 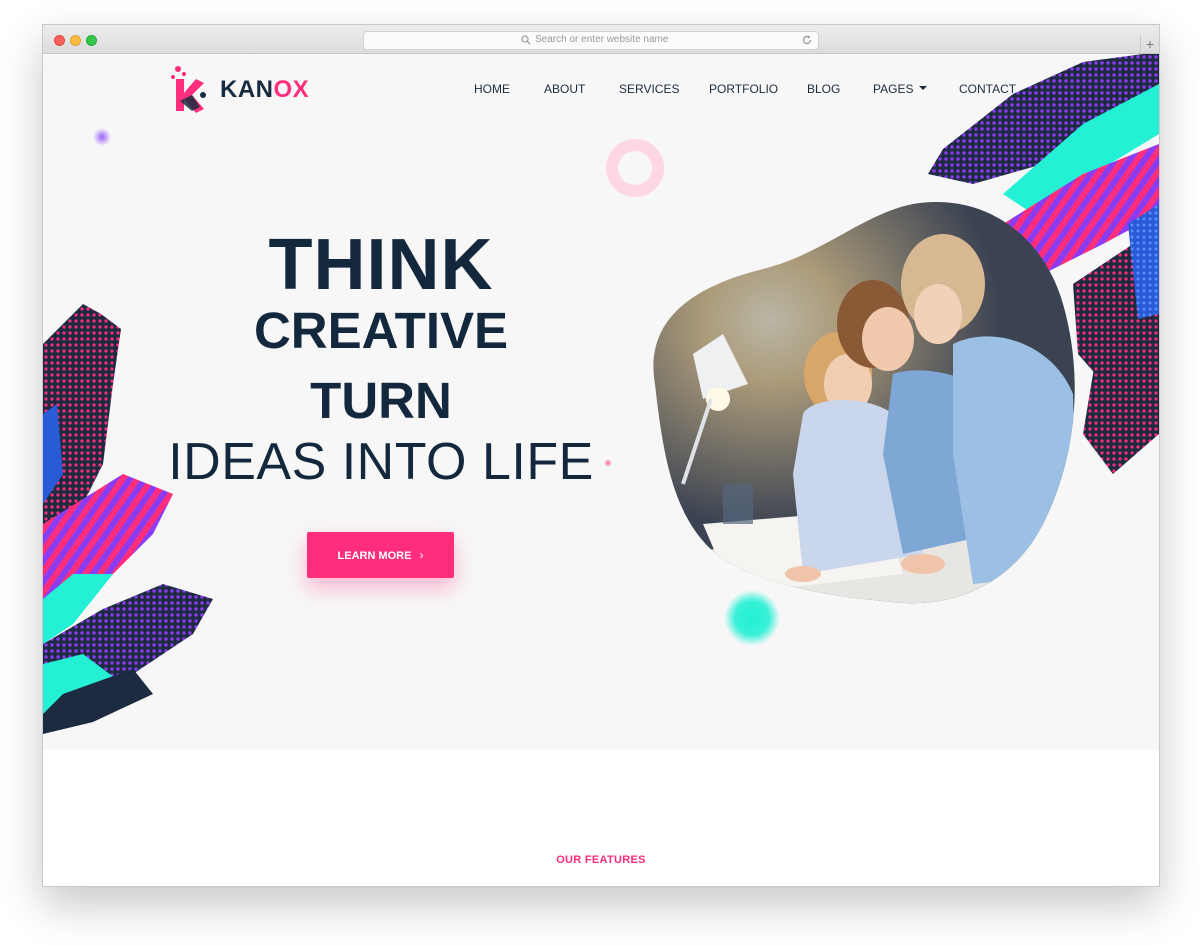 I want to click on address-bar: Search or enter website name, so click(x=591, y=40).